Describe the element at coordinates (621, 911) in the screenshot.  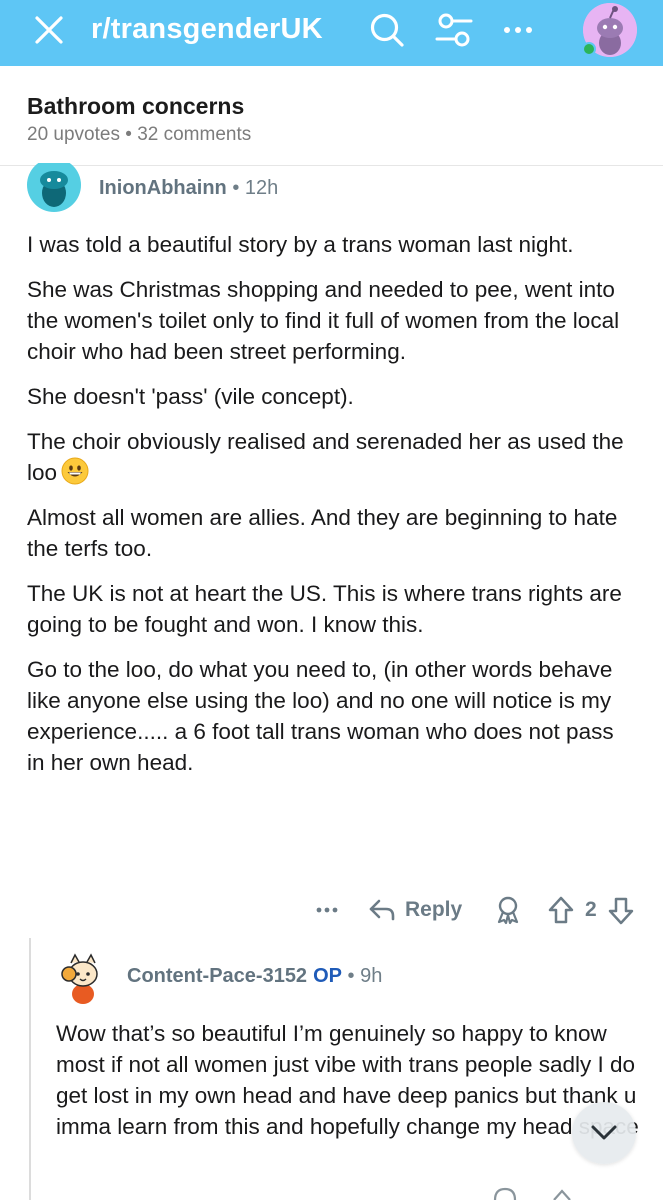
I see `downvote-arrow-icon` at that location.